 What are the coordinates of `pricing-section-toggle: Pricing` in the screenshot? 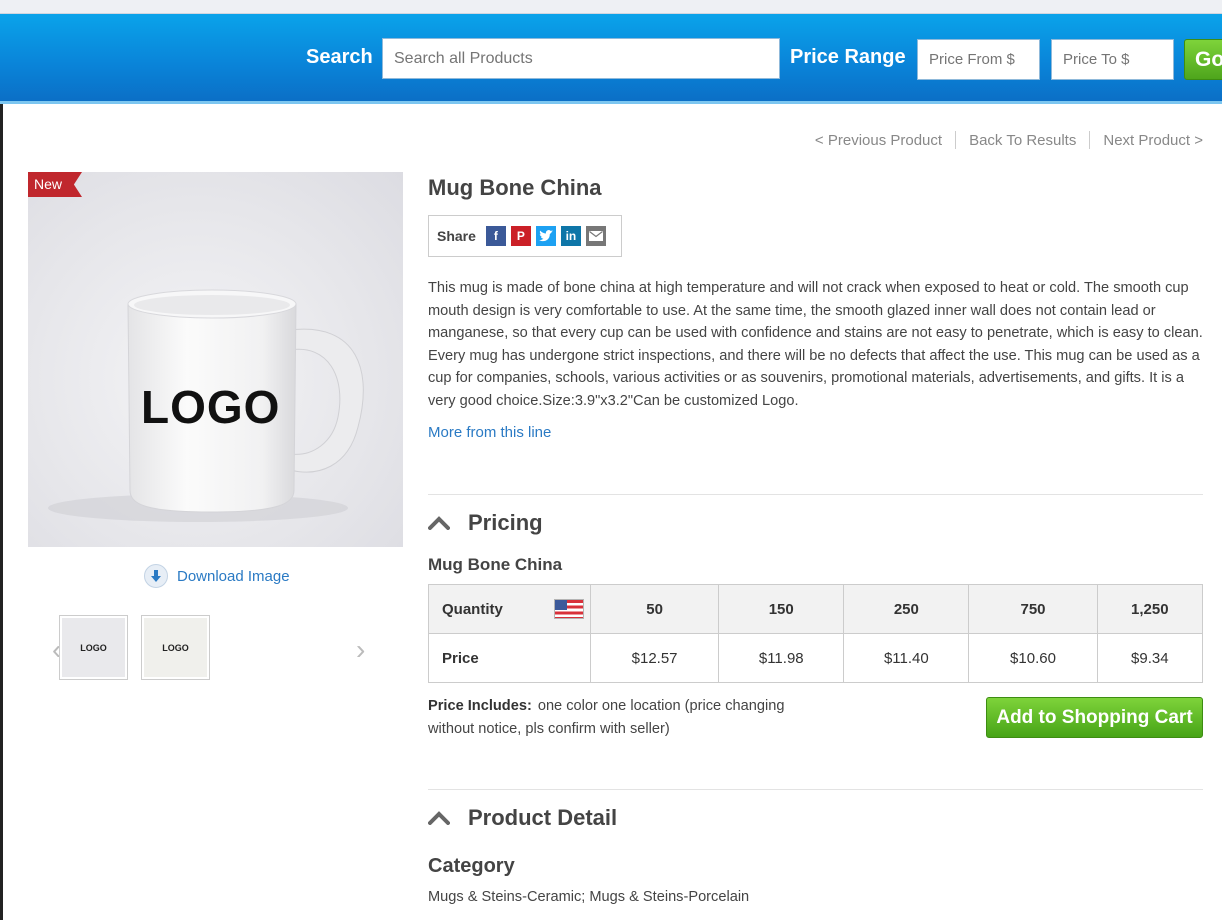 It's located at (485, 523).